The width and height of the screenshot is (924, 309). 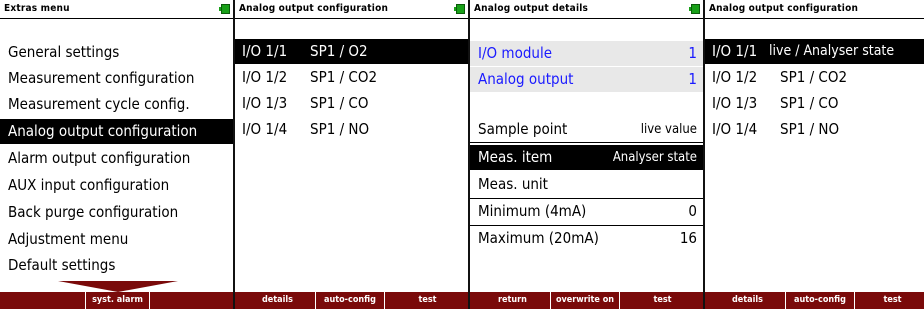 I want to click on assignment-value: live / Analyser state, so click(x=832, y=51).